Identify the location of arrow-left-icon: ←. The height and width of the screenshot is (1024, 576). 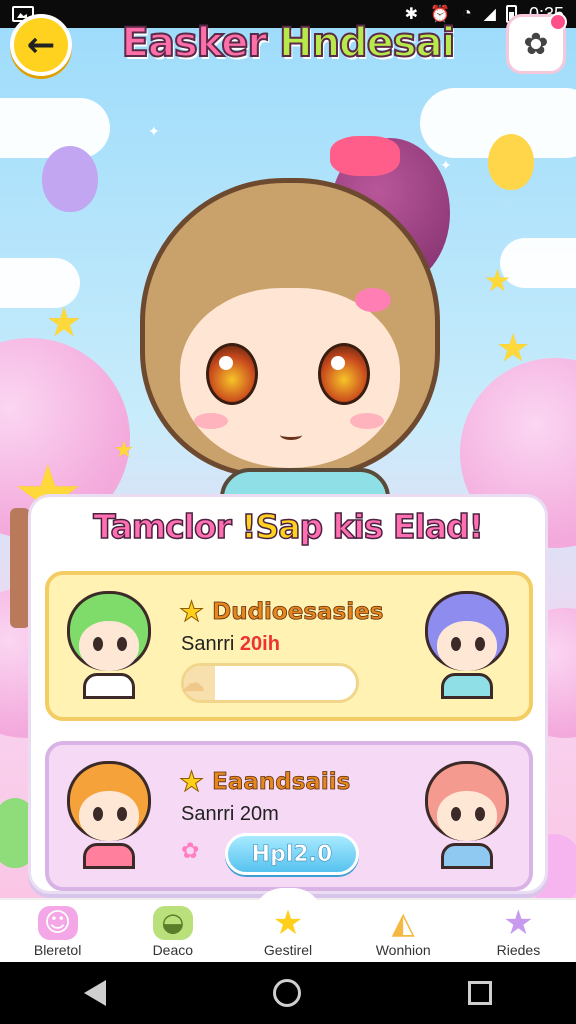
(41, 45).